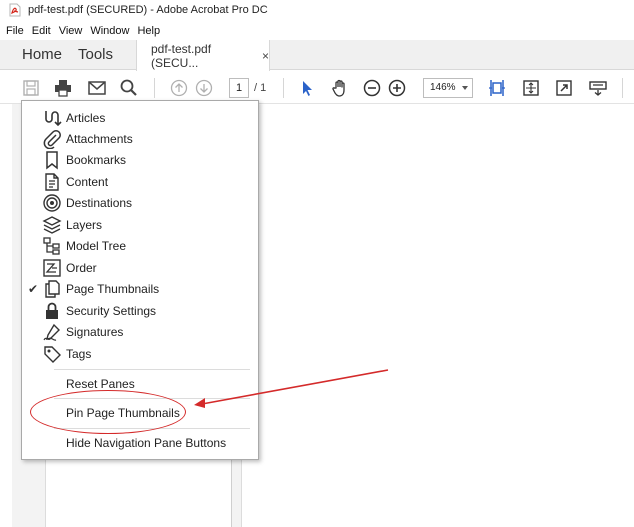  What do you see at coordinates (99, 138) in the screenshot?
I see `menu-item-label: Attachments` at bounding box center [99, 138].